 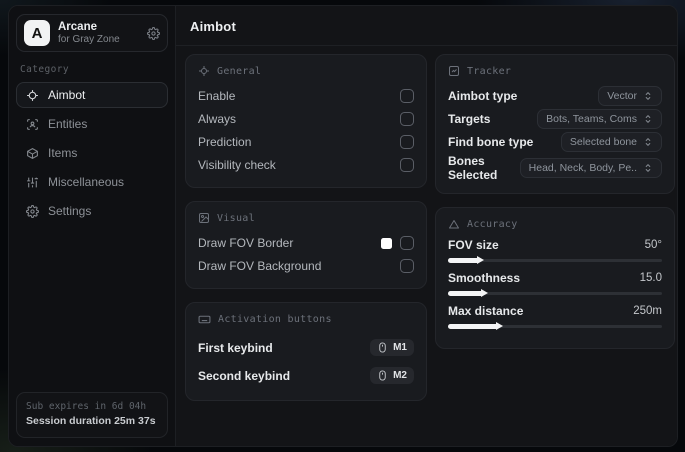 I want to click on slider-max-distance: Max distance 250m, so click(x=555, y=317).